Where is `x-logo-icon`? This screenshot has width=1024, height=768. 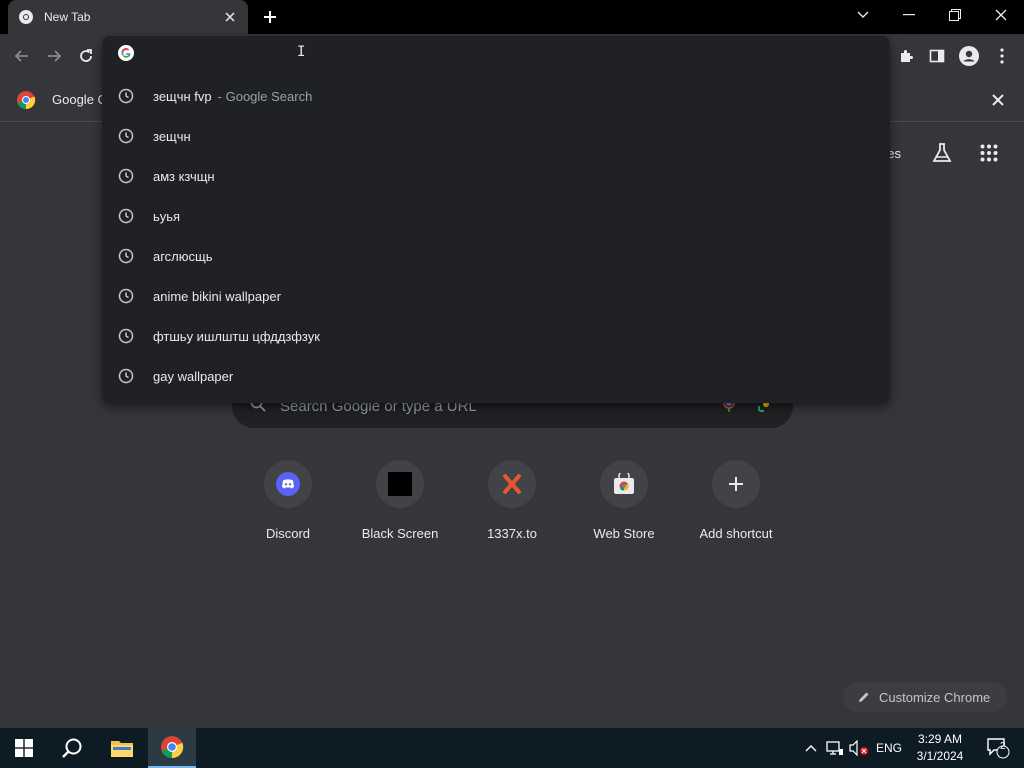 x-logo-icon is located at coordinates (512, 484).